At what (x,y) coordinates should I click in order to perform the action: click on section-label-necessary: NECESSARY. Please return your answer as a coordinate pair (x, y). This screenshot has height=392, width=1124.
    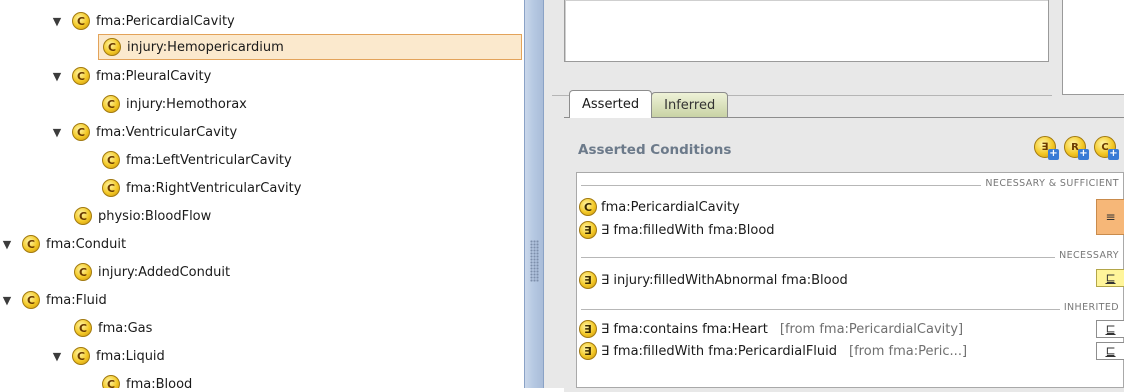
    Looking at the image, I should click on (1087, 255).